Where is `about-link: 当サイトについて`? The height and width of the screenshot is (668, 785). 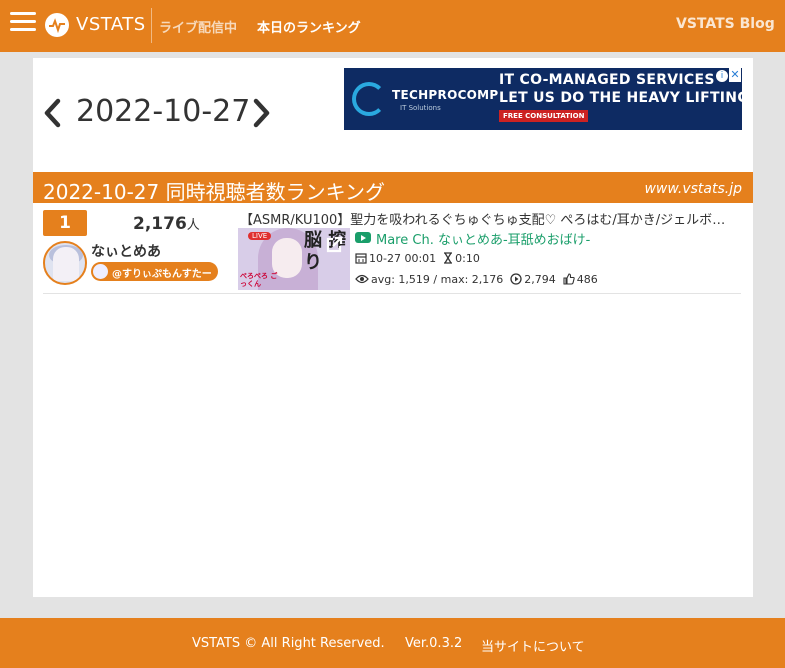
about-link: 当サイトについて is located at coordinates (533, 645).